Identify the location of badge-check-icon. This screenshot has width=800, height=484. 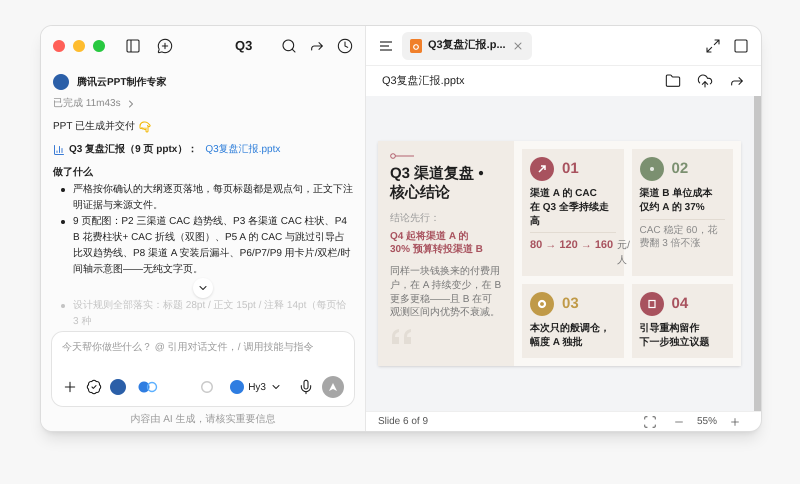
(94, 387).